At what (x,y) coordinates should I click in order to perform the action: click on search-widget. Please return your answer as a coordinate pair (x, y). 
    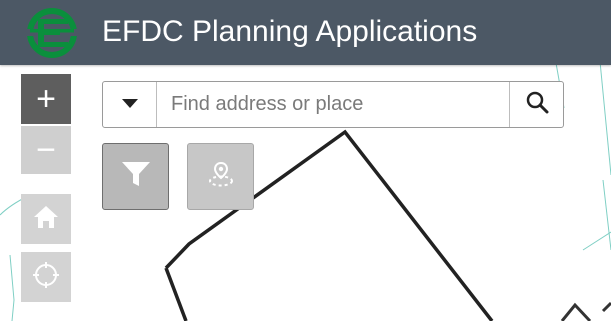
    Looking at the image, I should click on (333, 104).